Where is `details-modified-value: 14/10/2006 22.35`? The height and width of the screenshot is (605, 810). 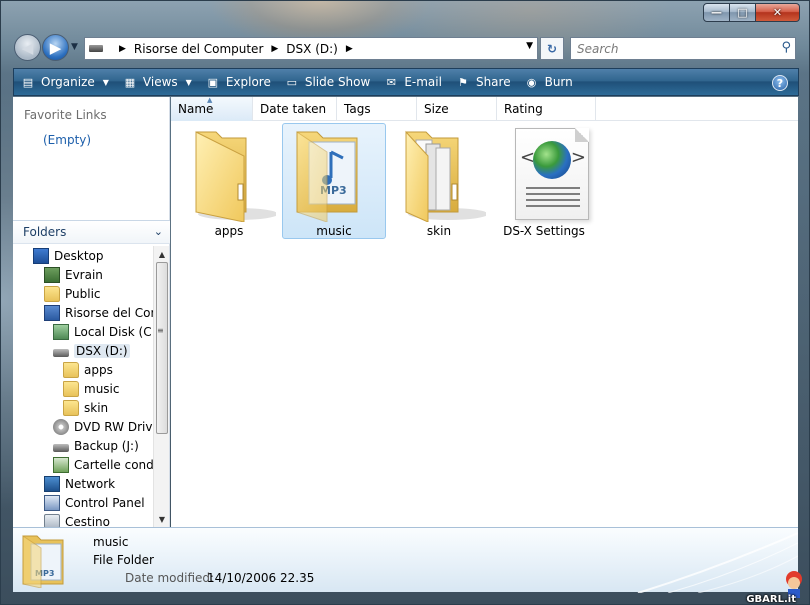
details-modified-value: 14/10/2006 22.35 is located at coordinates (261, 578).